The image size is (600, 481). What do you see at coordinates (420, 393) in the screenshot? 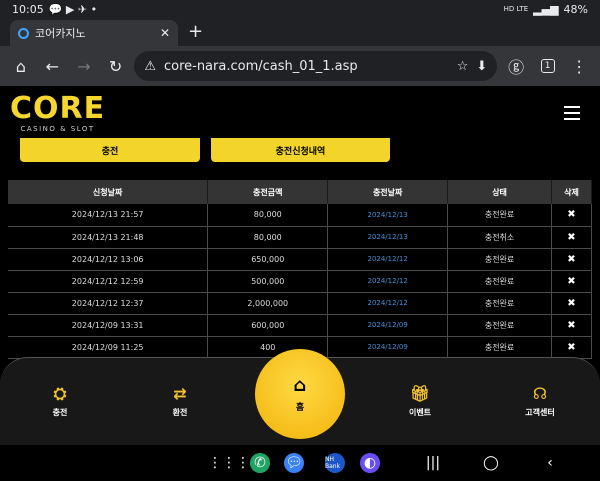
I see `gift-icon: 🎁︎` at bounding box center [420, 393].